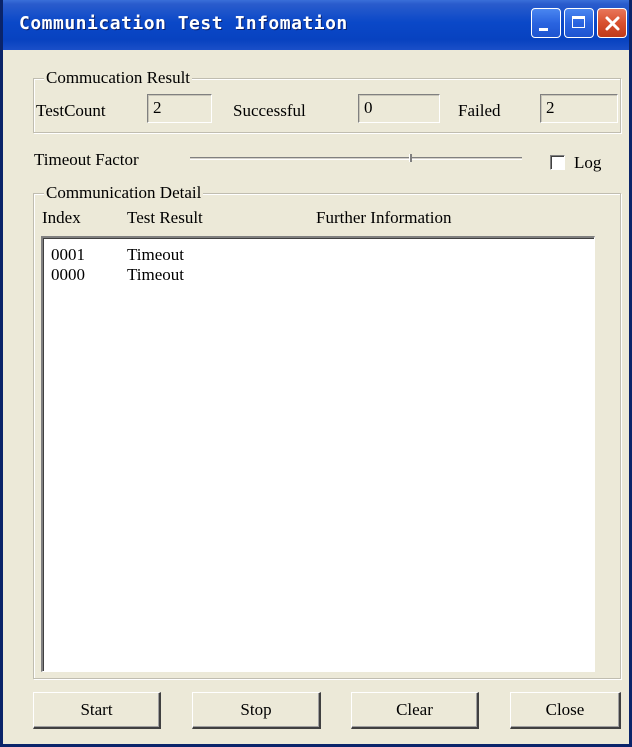 This screenshot has width=632, height=747. Describe the element at coordinates (557, 162) in the screenshot. I see `log-checkbox` at that location.